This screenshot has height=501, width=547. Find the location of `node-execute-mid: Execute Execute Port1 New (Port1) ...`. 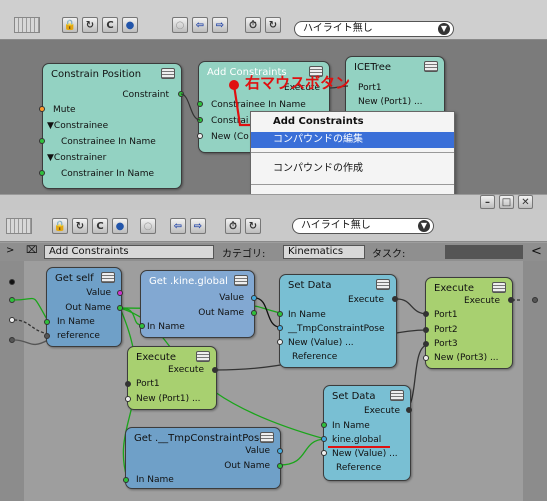

node-execute-mid: Execute Execute Port1 New (Port1) ... is located at coordinates (172, 378).